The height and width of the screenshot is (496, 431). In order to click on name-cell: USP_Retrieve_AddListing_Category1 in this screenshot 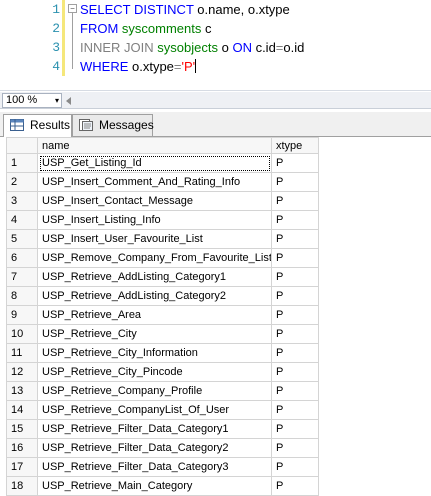, I will do `click(154, 277)`.